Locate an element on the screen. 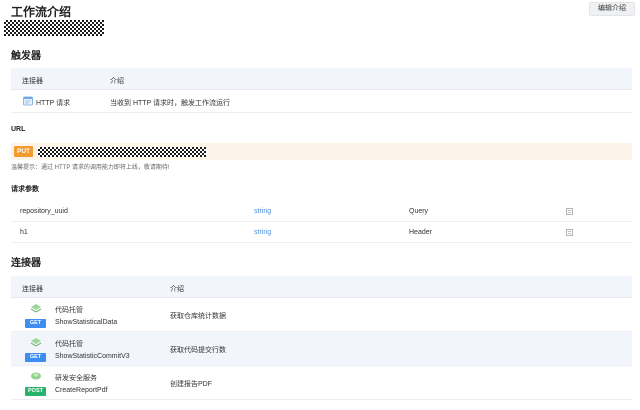 The image size is (640, 410). trigger-table: 连接器 介绍 HTTP 请求 当收到 HTTP 请求时，触发工作流运行 is located at coordinates (321, 90).